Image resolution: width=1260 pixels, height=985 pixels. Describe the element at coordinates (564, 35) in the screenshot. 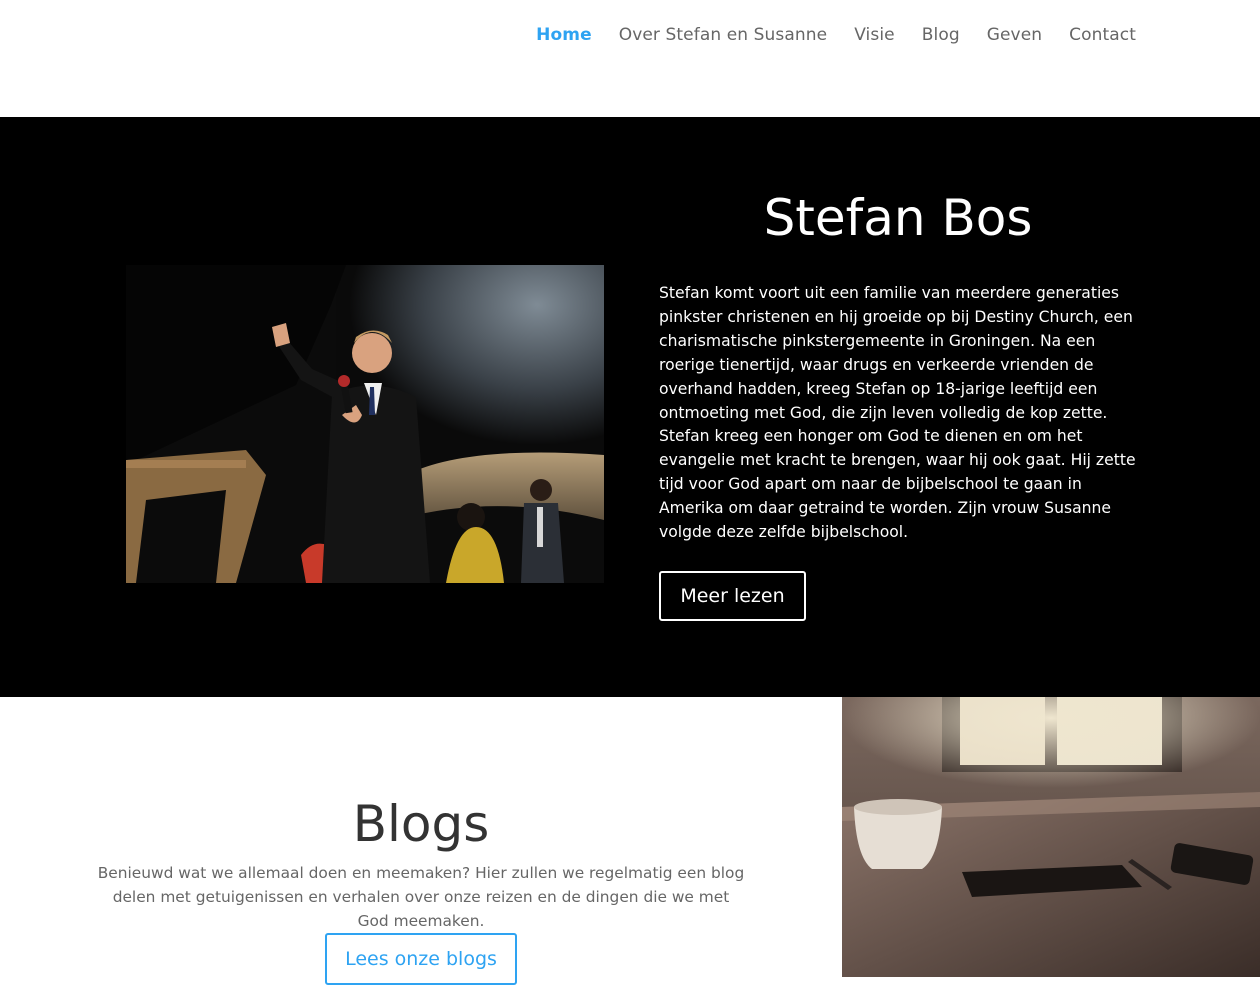

I see `nav-item-home: Home` at that location.